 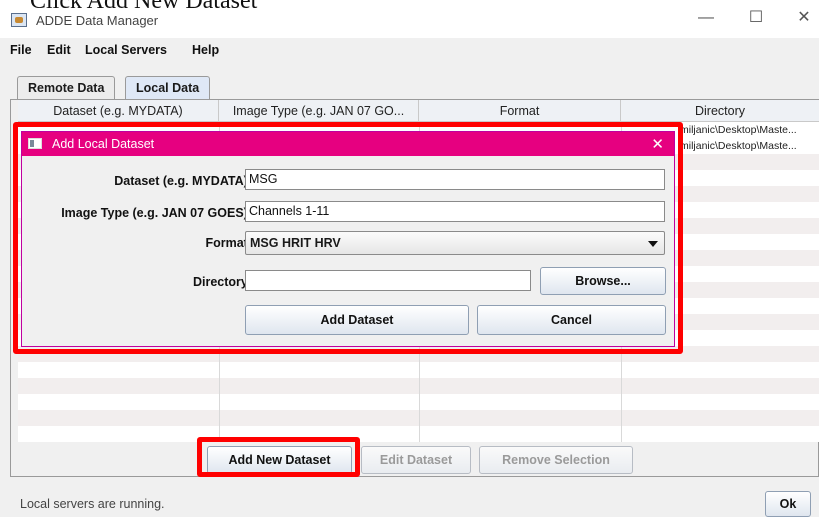 What do you see at coordinates (19, 20) in the screenshot?
I see `java-cup-icon` at bounding box center [19, 20].